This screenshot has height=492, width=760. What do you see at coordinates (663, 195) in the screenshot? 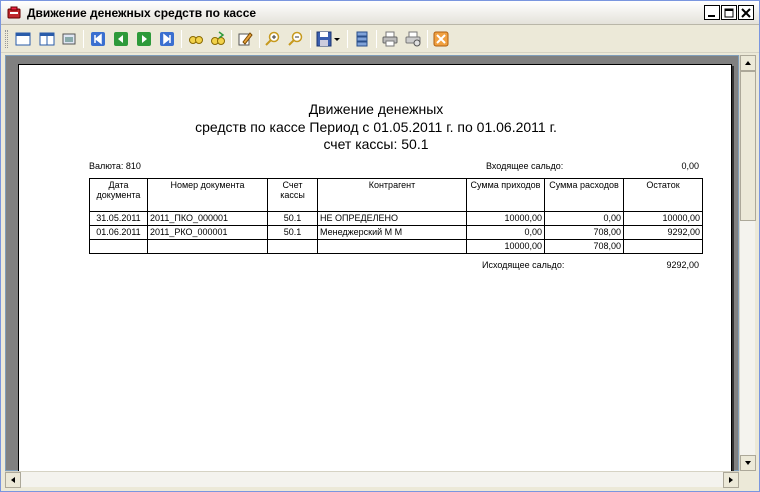
I see `column-header: Остаток` at bounding box center [663, 195].